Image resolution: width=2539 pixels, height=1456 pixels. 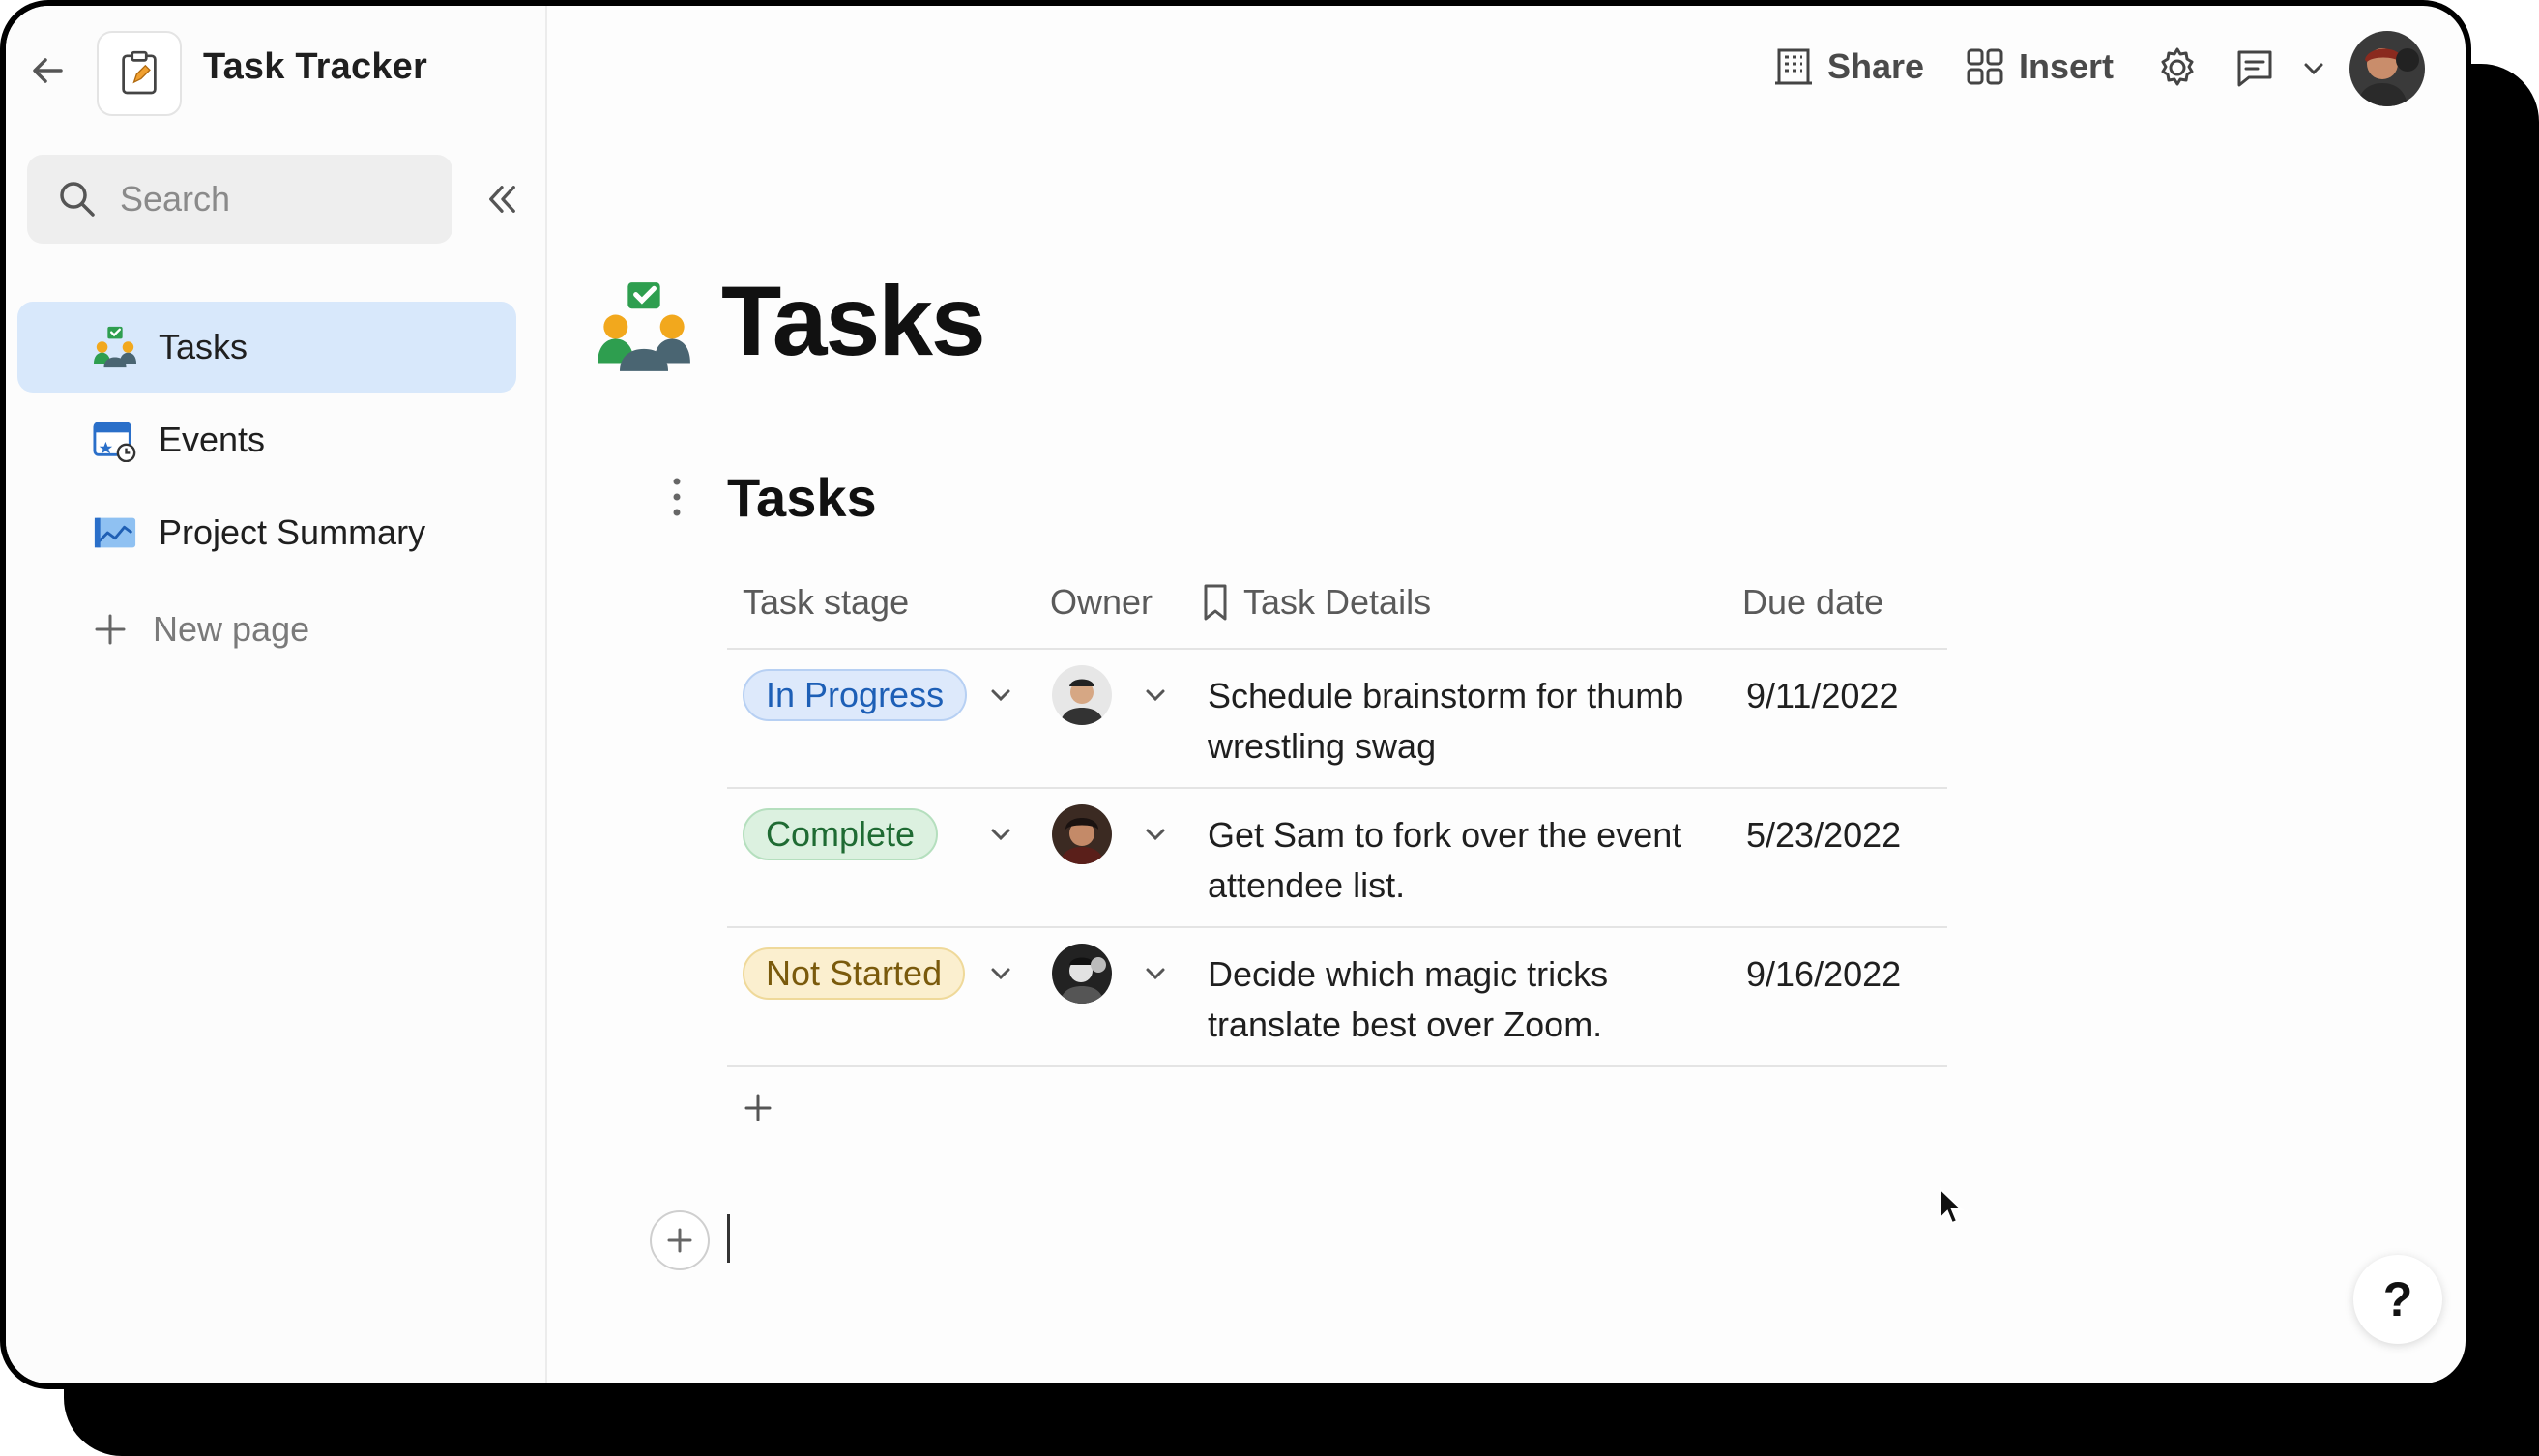 I want to click on text-caret, so click(x=728, y=1239).